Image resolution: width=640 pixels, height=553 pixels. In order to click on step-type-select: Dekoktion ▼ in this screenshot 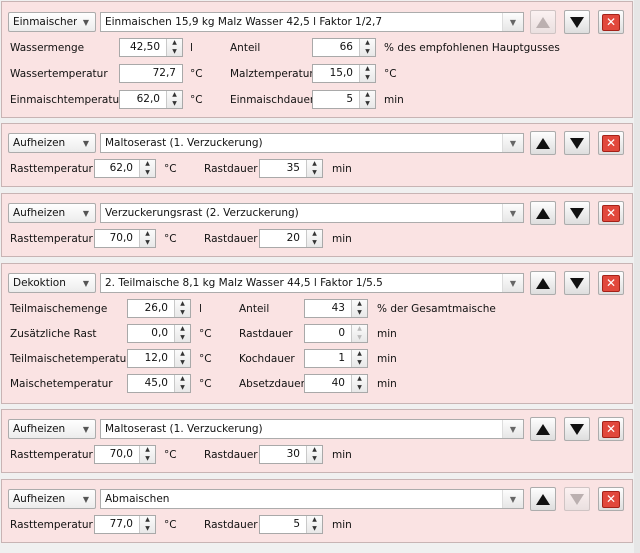, I will do `click(52, 283)`.